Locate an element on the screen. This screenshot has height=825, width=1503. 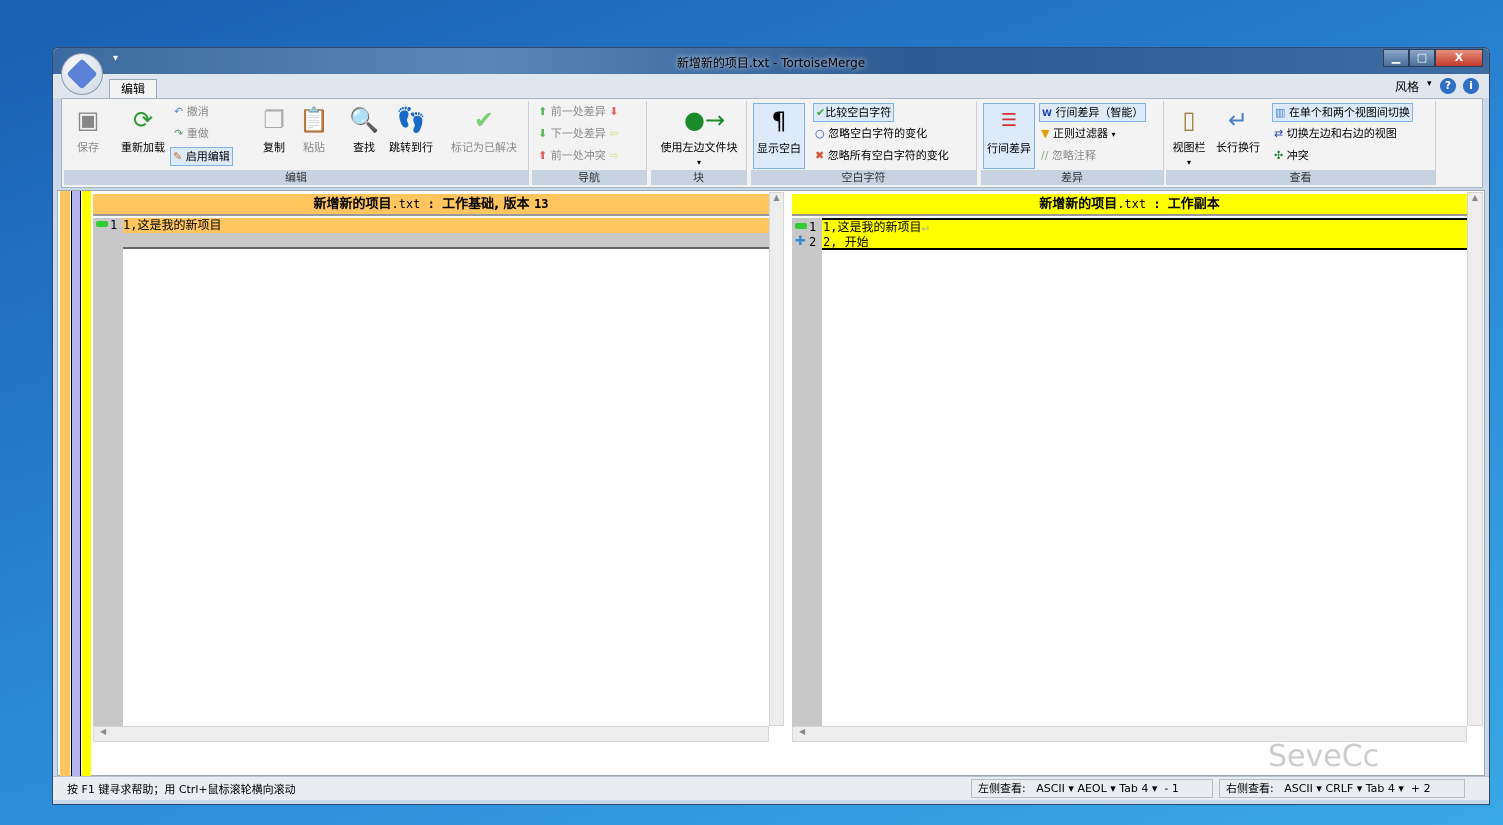
magnifier-icon: 🔍 is located at coordinates (364, 120).